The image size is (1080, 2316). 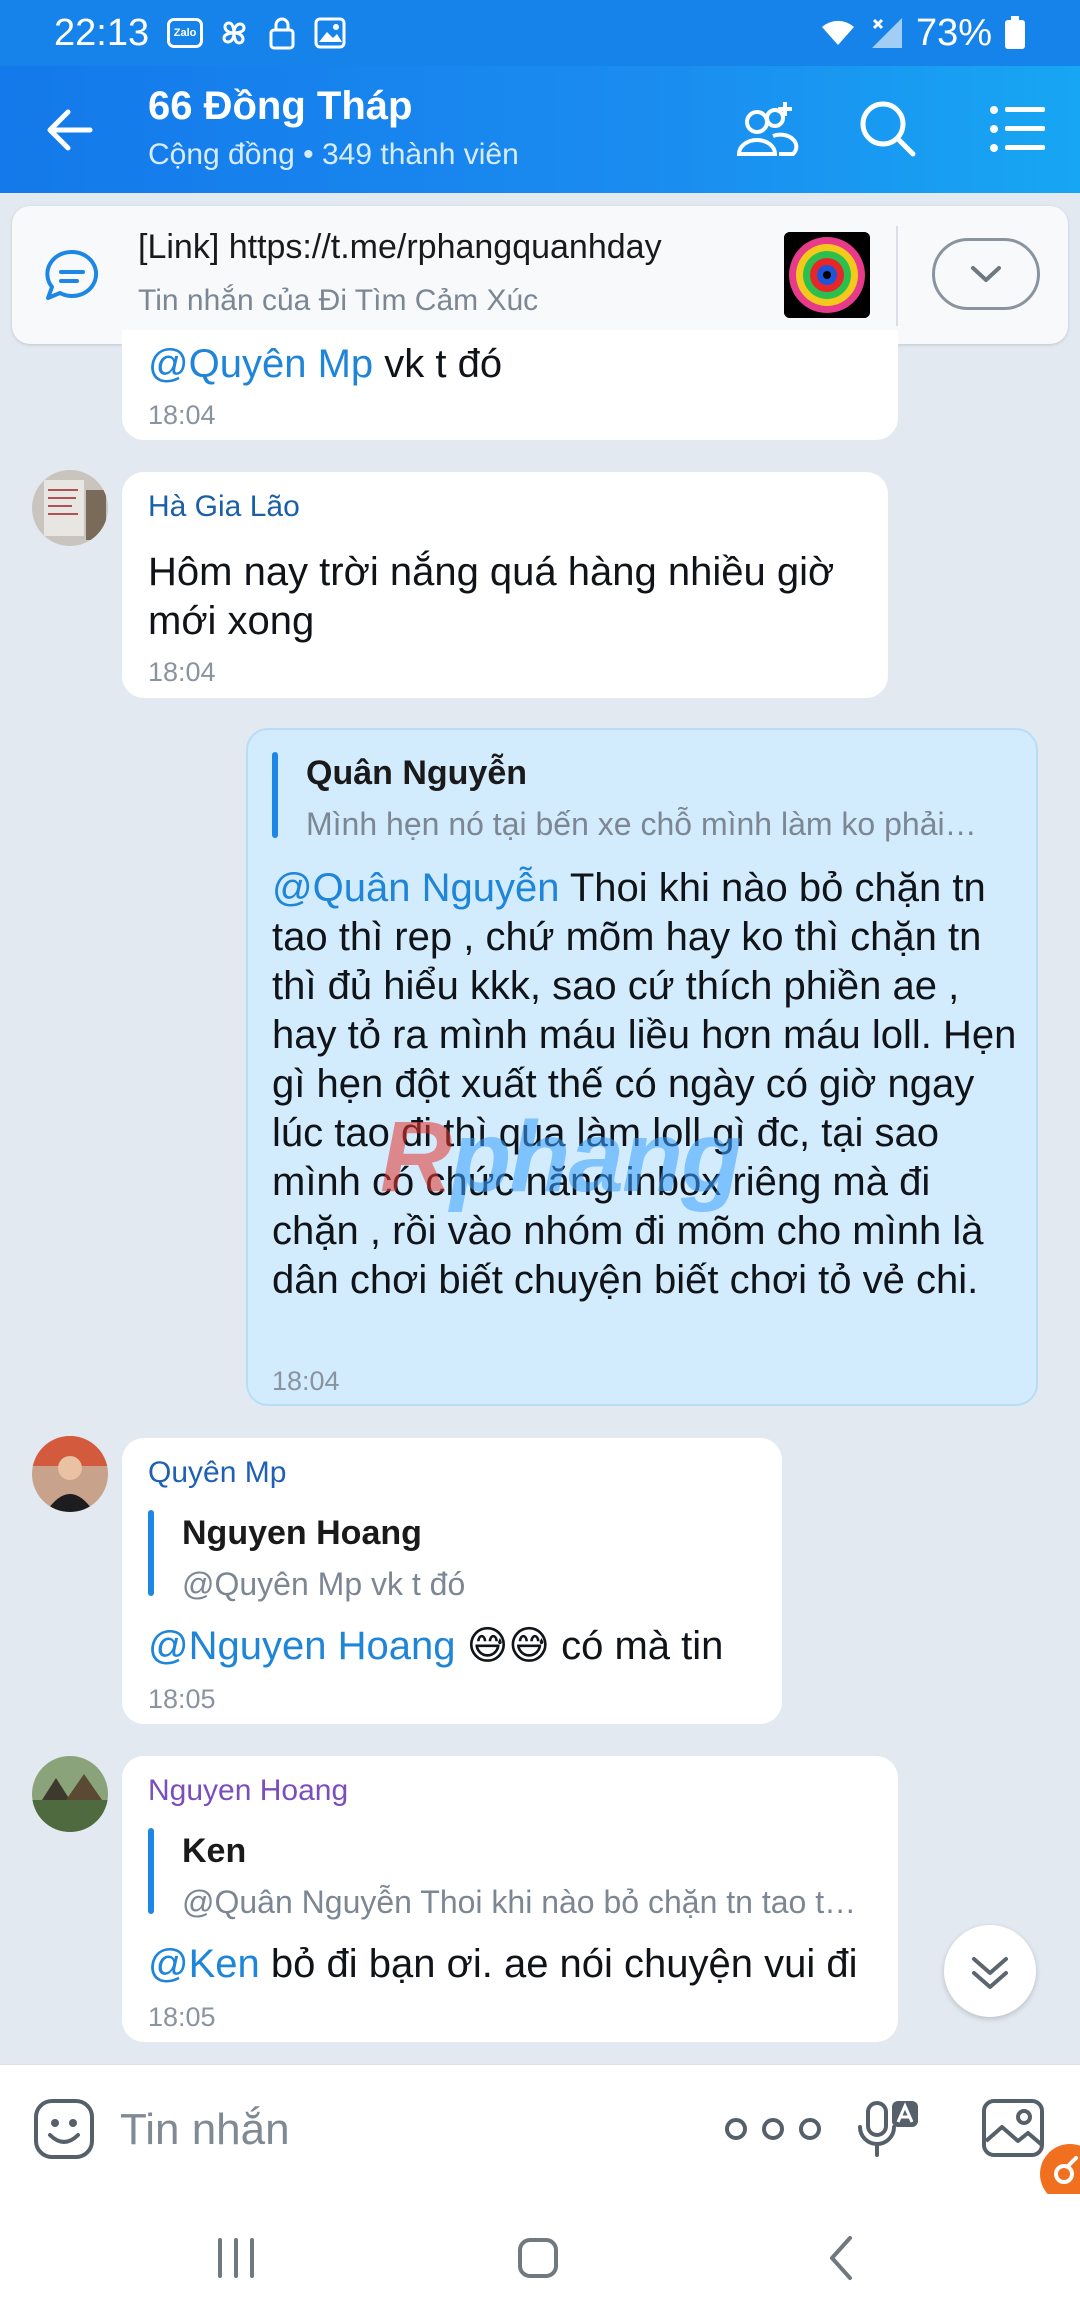 What do you see at coordinates (282, 33) in the screenshot?
I see `lock-icon` at bounding box center [282, 33].